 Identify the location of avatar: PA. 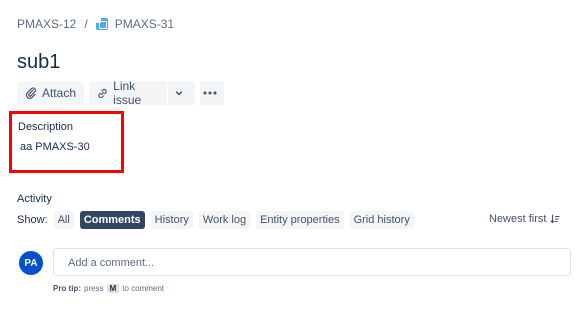
(31, 263).